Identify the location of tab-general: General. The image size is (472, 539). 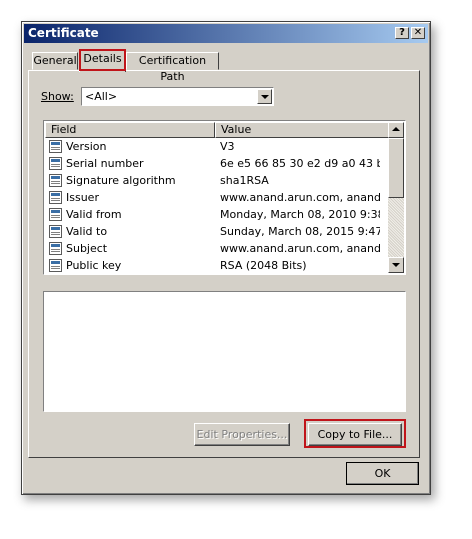
(55, 61).